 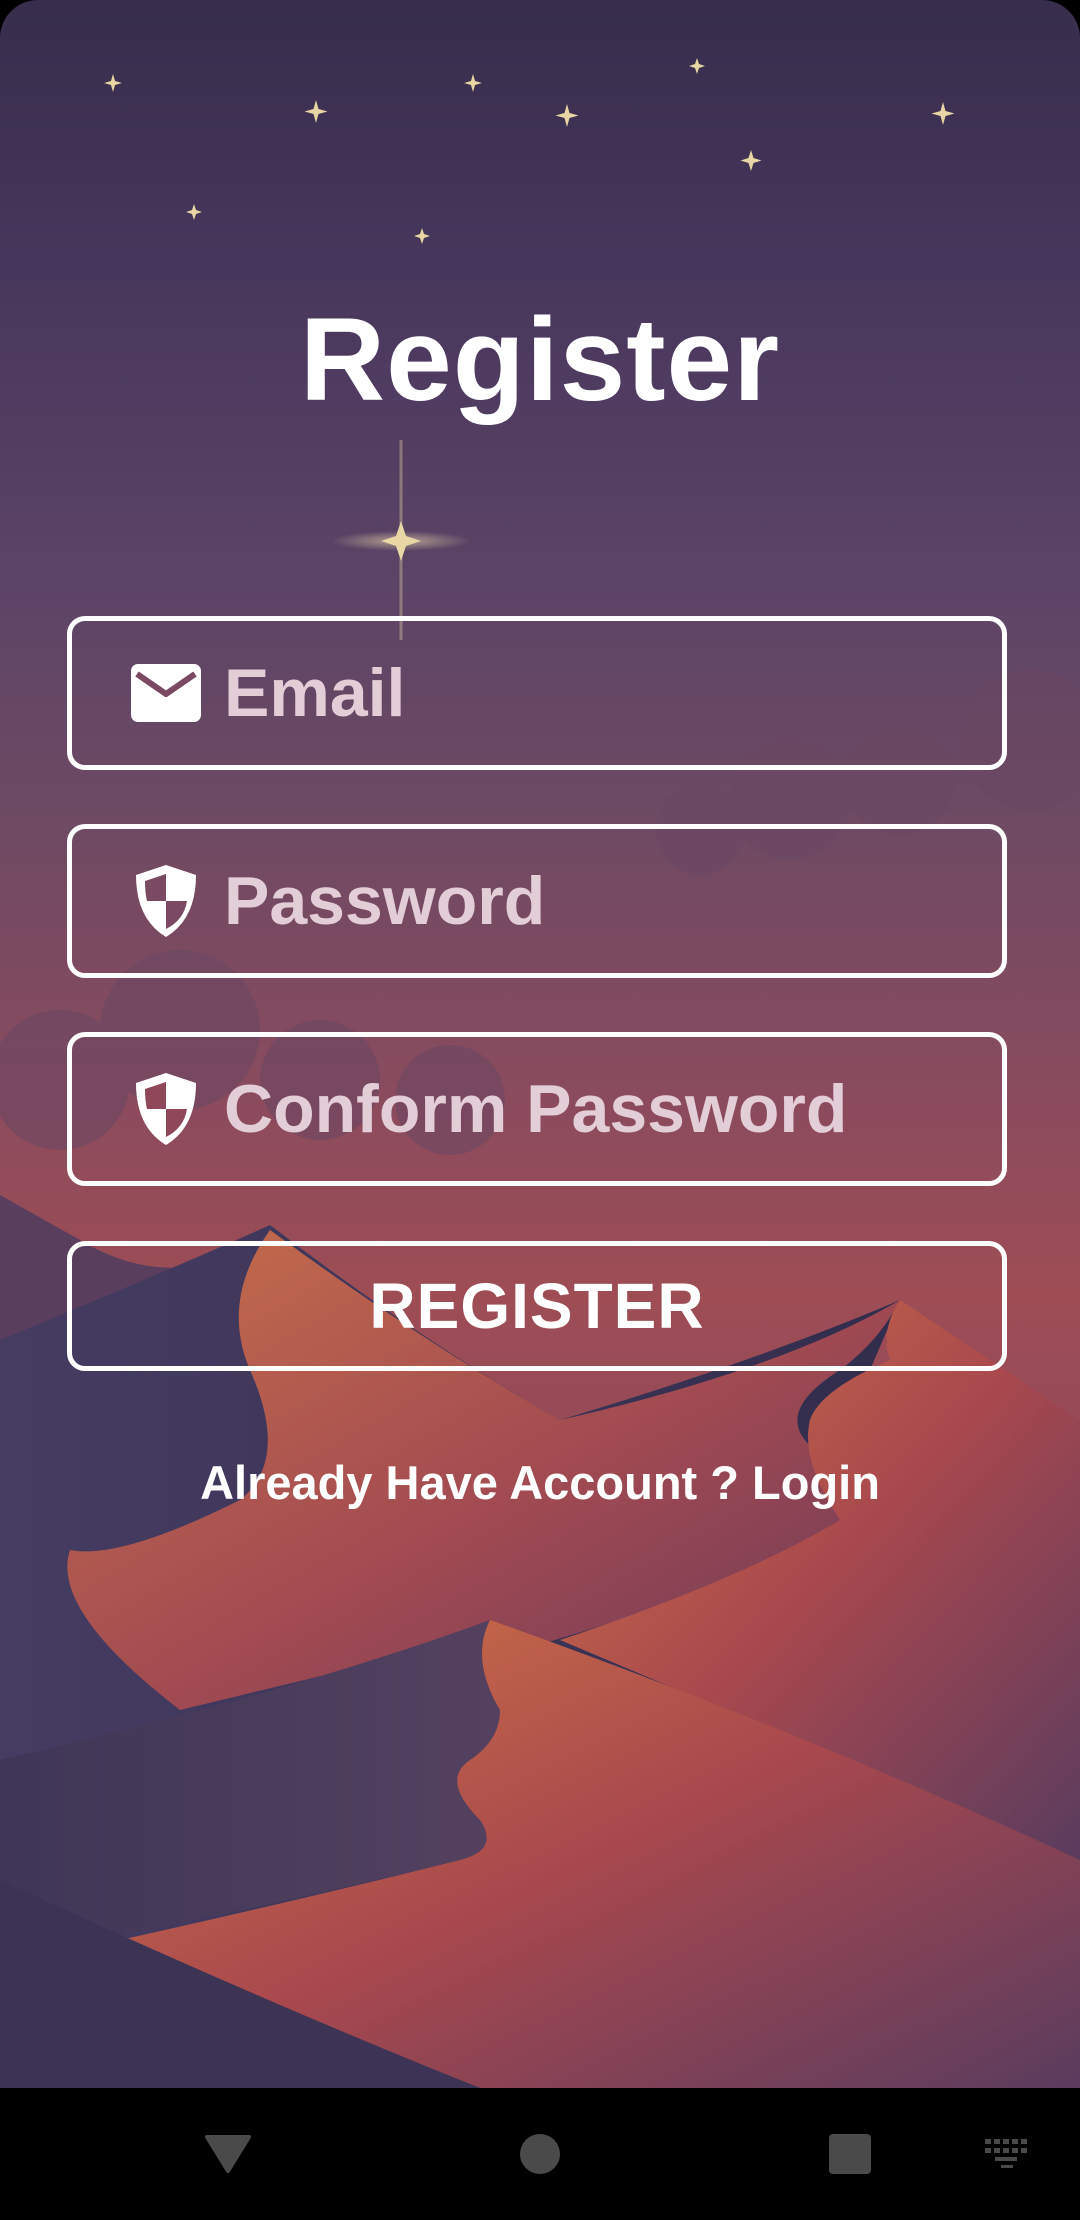 I want to click on bright-star, so click(x=401, y=540).